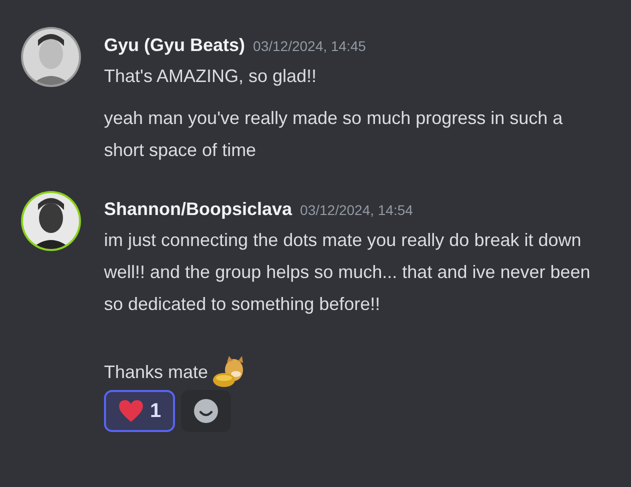 The width and height of the screenshot is (631, 487). What do you see at coordinates (210, 76) in the screenshot?
I see `message-text: That's AMAZING, so glad!!` at bounding box center [210, 76].